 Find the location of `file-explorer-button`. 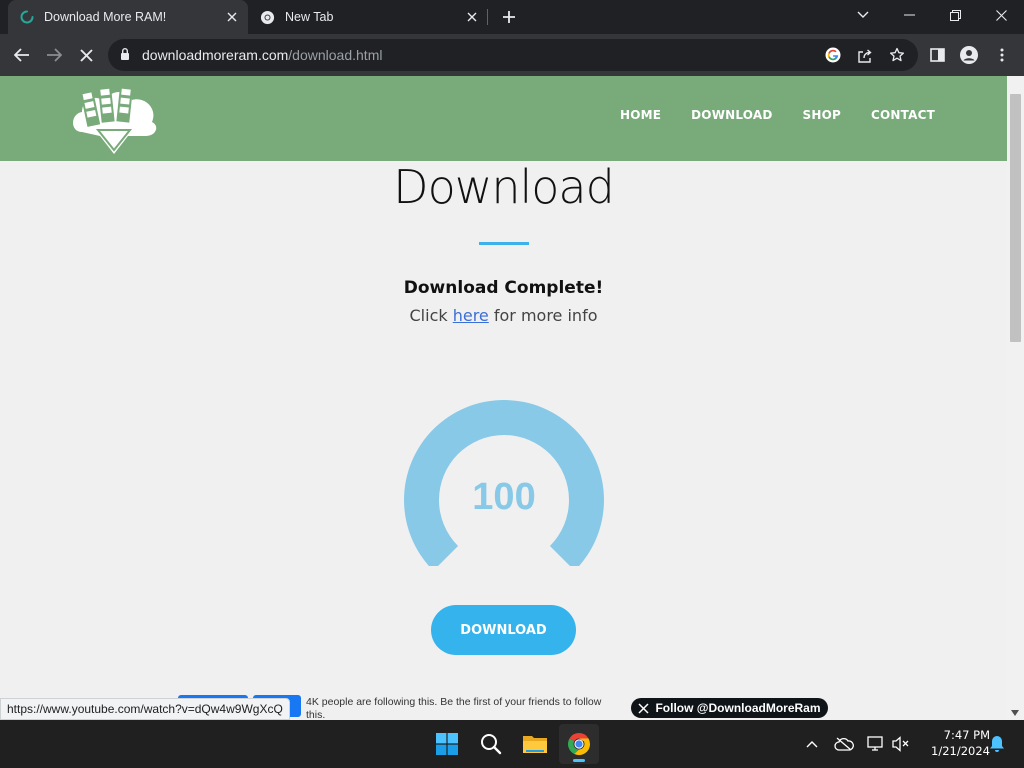

file-explorer-button is located at coordinates (535, 744).